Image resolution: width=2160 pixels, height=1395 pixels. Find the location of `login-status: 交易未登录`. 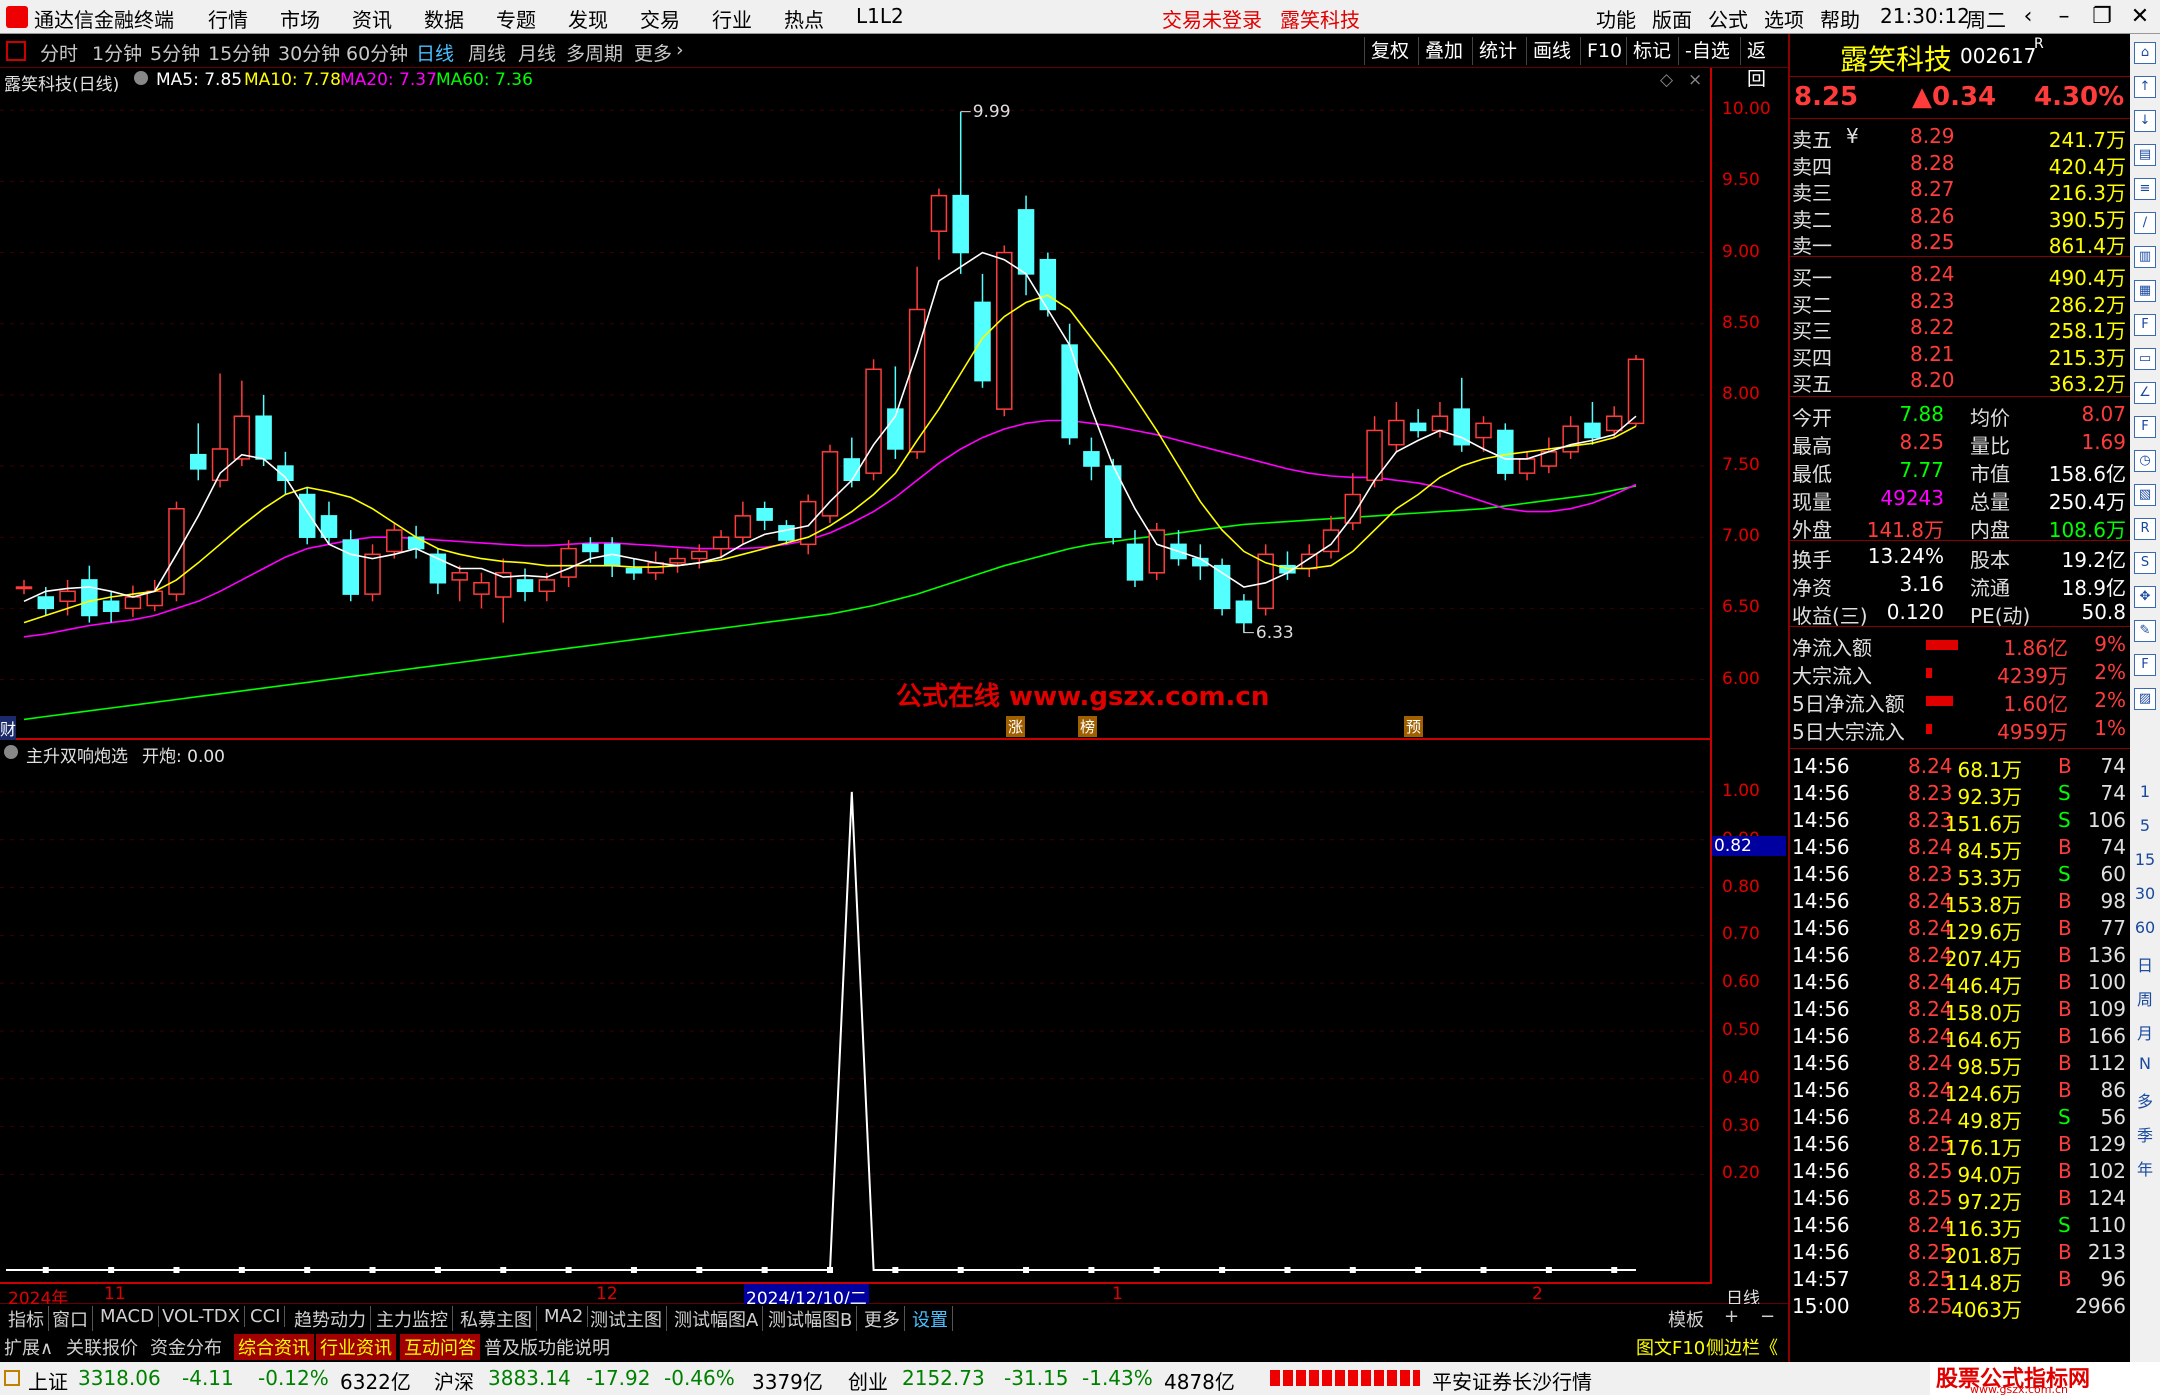

login-status: 交易未登录 is located at coordinates (1212, 18).